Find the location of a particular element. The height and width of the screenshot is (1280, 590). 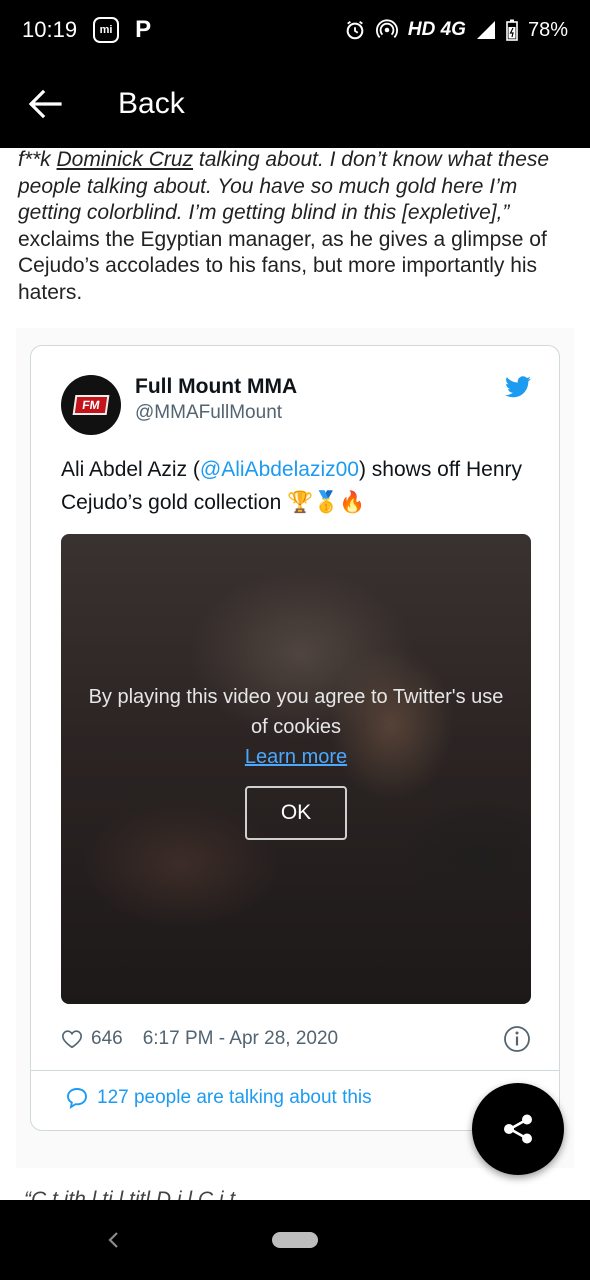

learn-more-link: Learn more is located at coordinates (296, 757).